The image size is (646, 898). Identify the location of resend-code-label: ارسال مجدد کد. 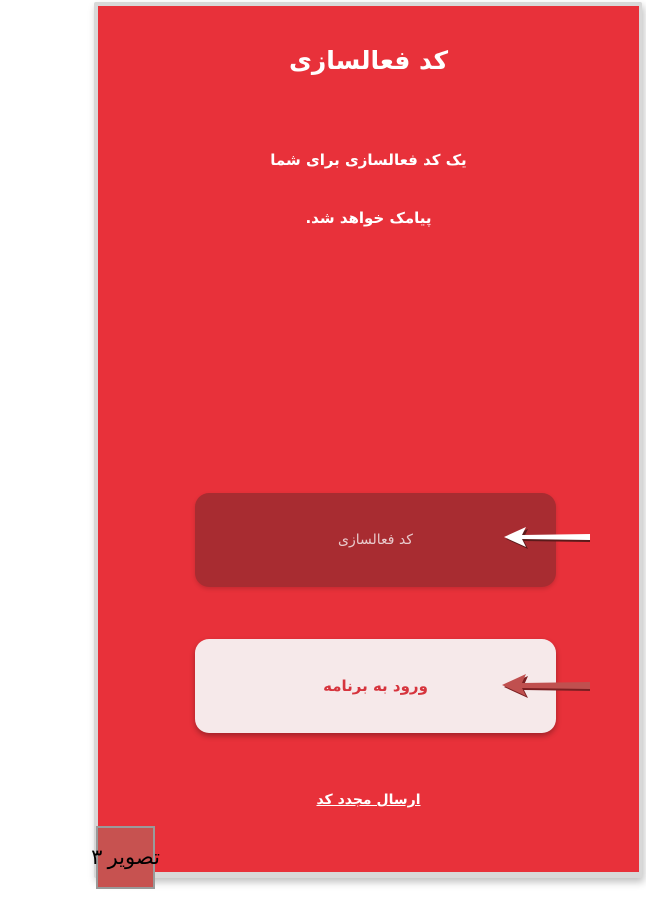
(368, 800).